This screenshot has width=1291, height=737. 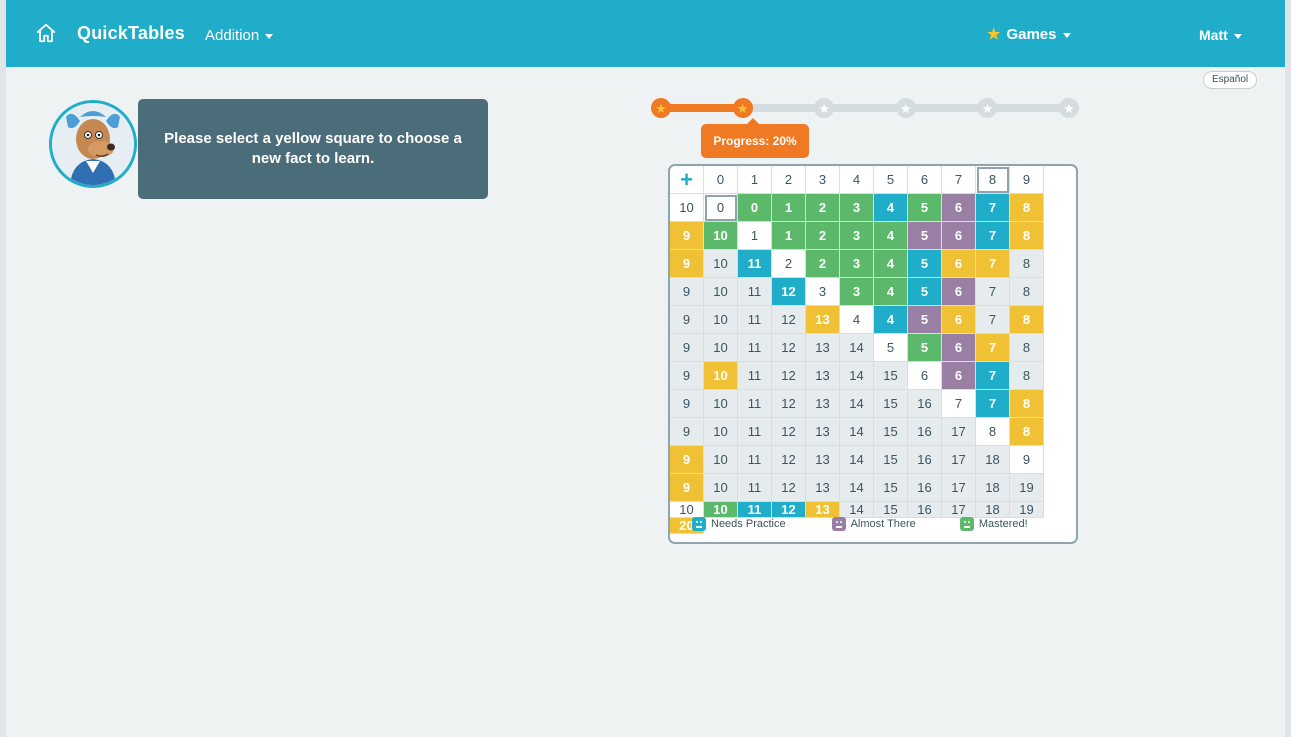 What do you see at coordinates (891, 180) in the screenshot?
I see `column-header: 5` at bounding box center [891, 180].